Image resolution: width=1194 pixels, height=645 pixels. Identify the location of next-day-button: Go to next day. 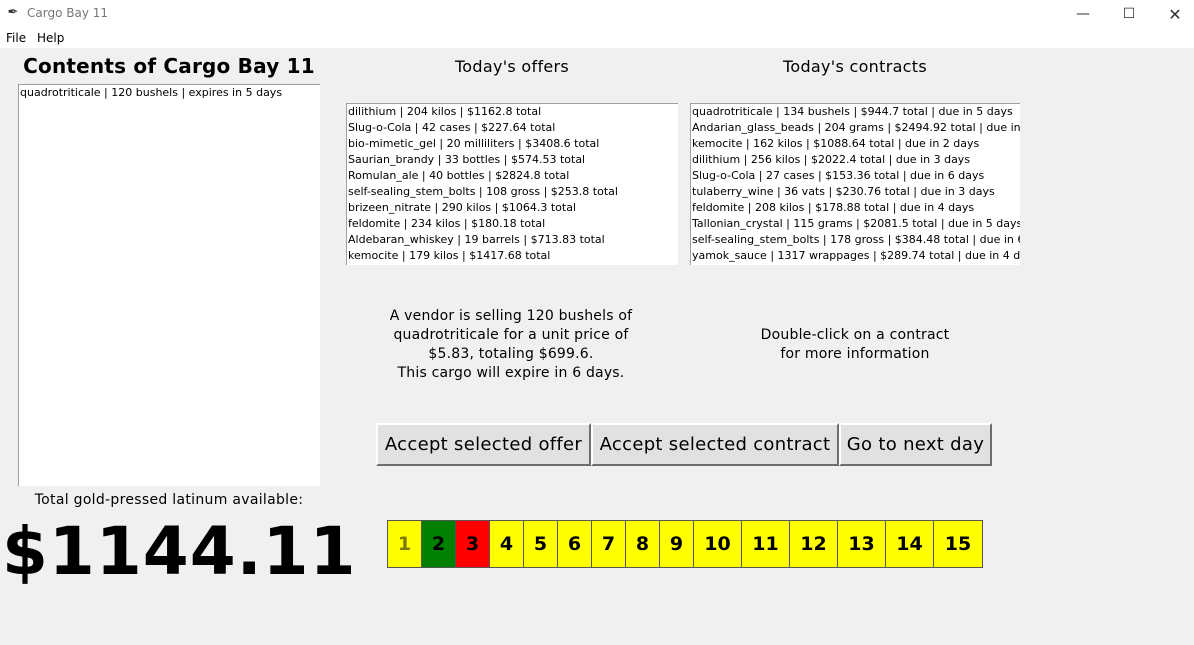
(915, 444).